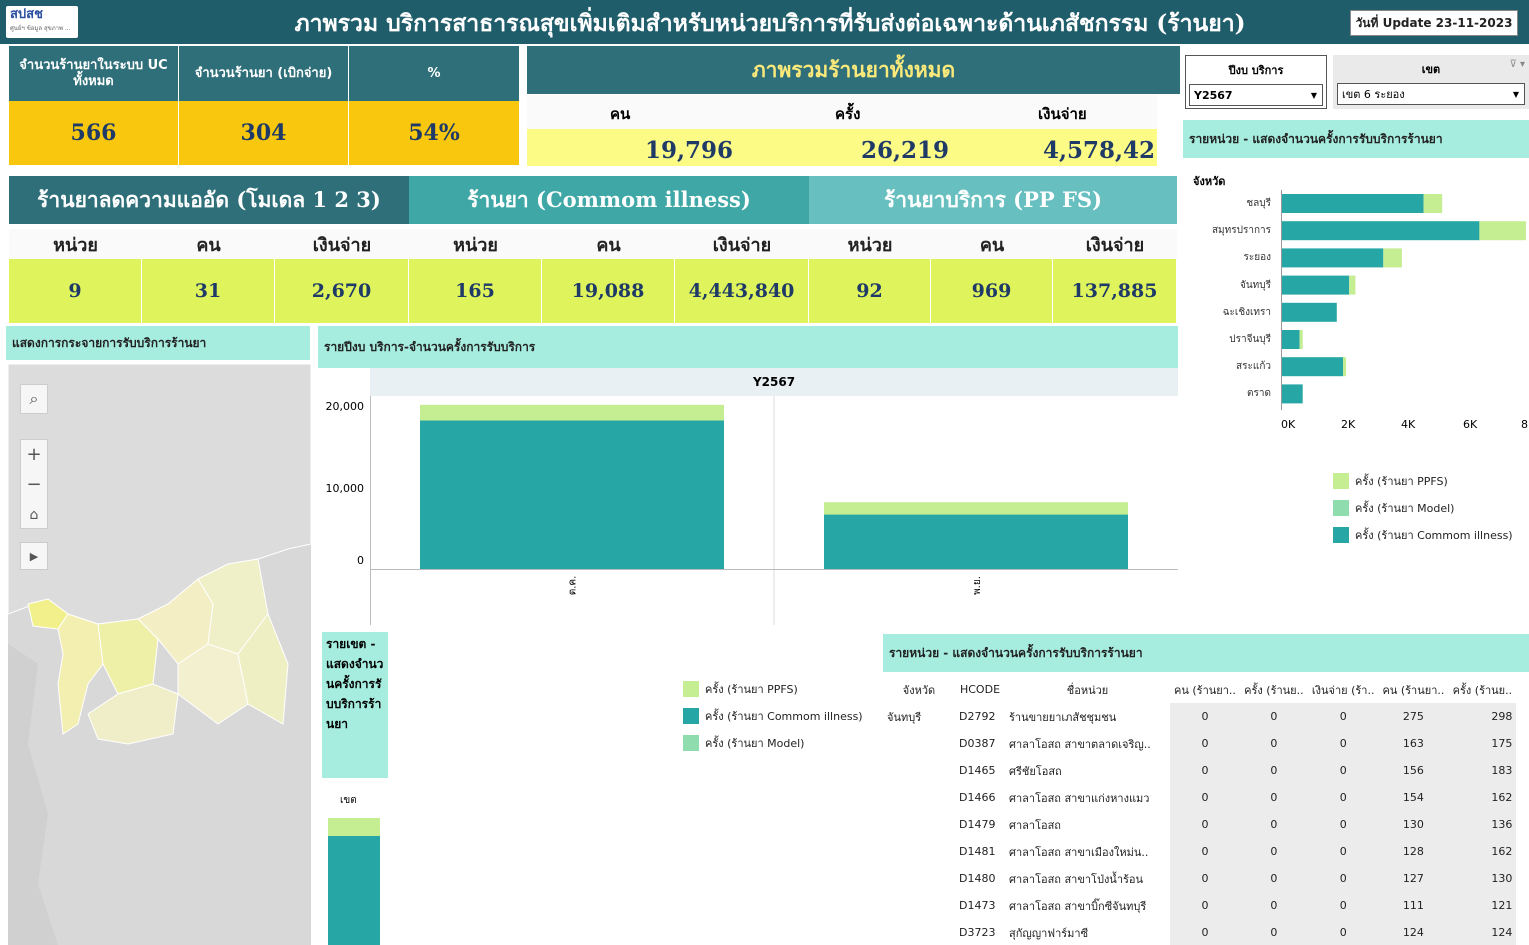  I want to click on zone-bar-ppfs, so click(354, 827).